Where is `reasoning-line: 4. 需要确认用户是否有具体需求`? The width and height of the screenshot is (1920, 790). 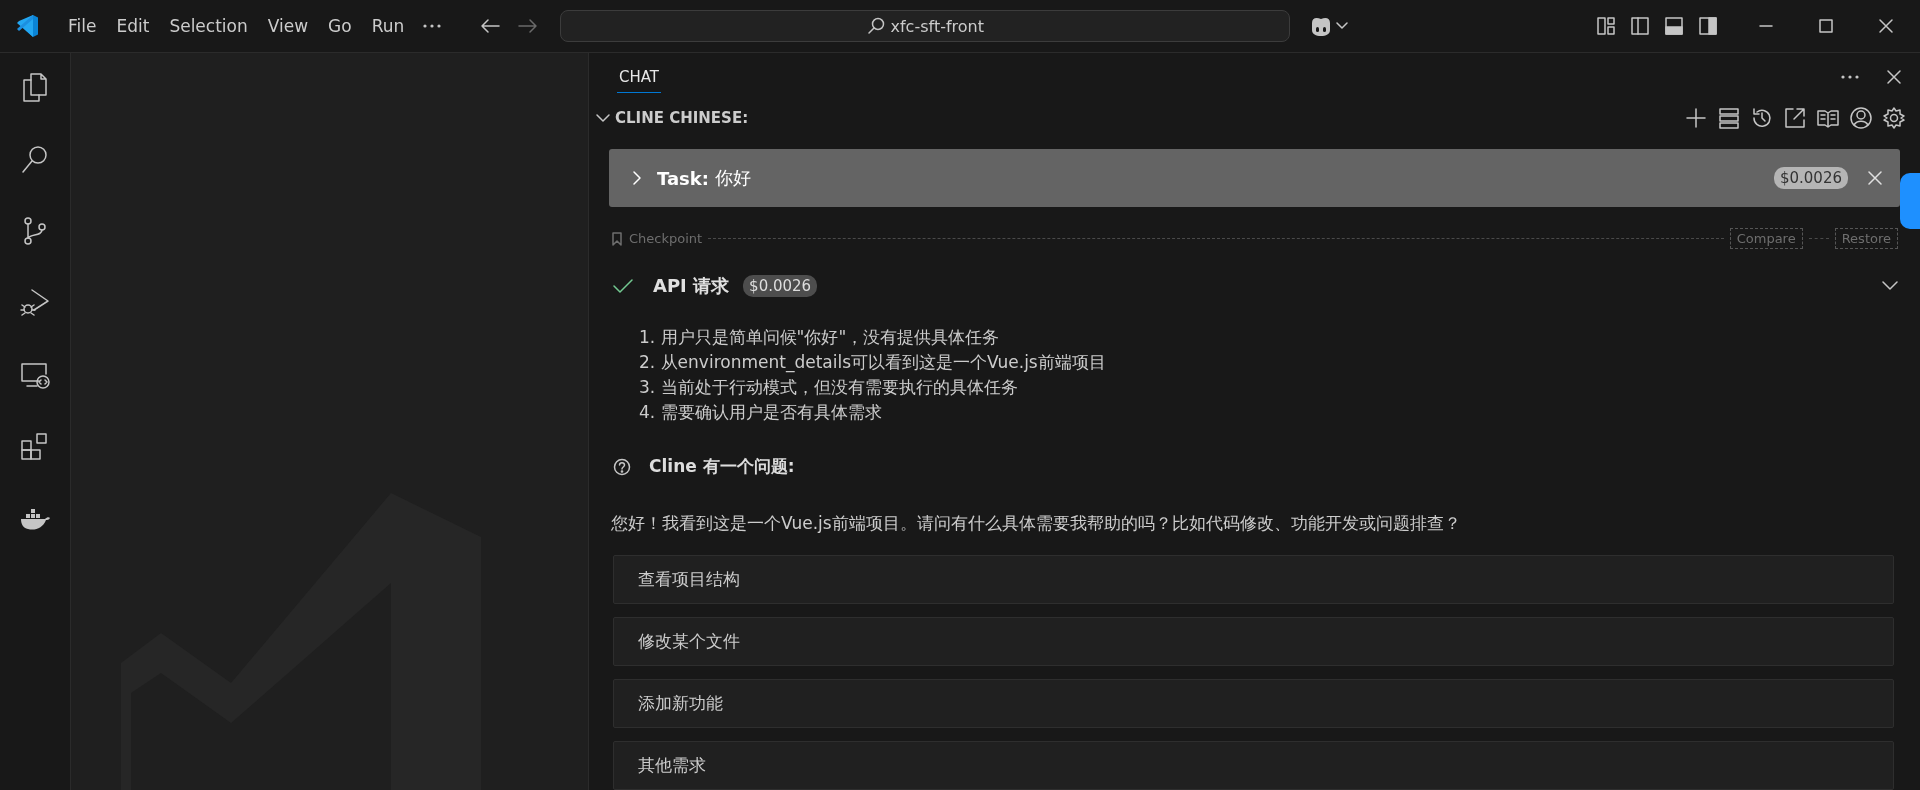
reasoning-line: 4. 需要确认用户是否有具体需求 is located at coordinates (761, 412).